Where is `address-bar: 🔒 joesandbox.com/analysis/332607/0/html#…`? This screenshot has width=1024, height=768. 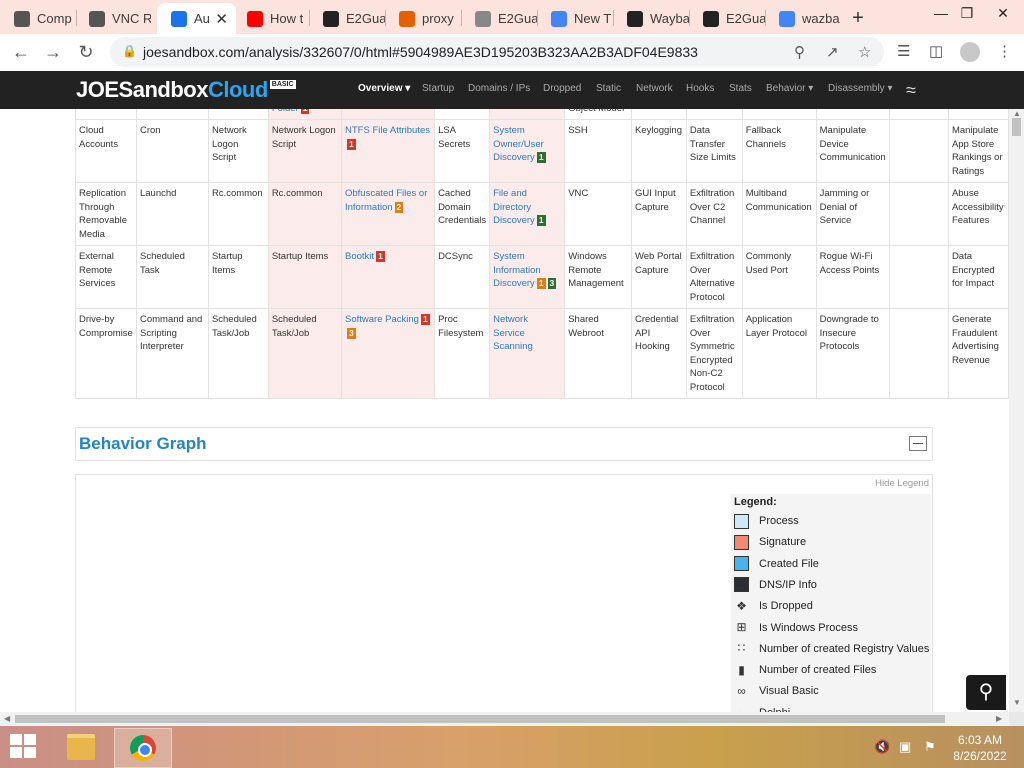
address-bar: 🔒 joesandbox.com/analysis/332607/0/html#… is located at coordinates (497, 52).